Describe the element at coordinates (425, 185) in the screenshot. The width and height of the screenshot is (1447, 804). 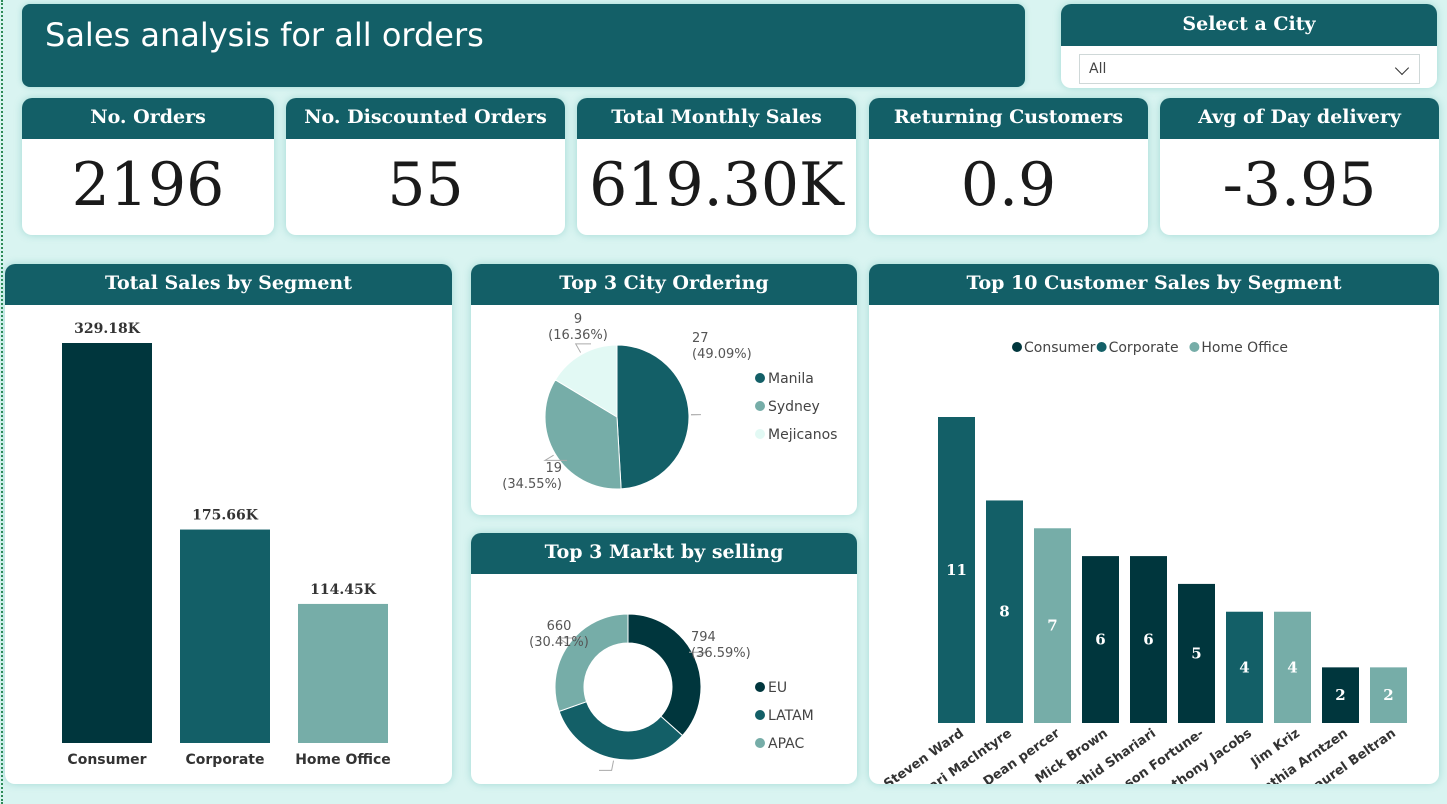
I see `kpi-value: 55` at that location.